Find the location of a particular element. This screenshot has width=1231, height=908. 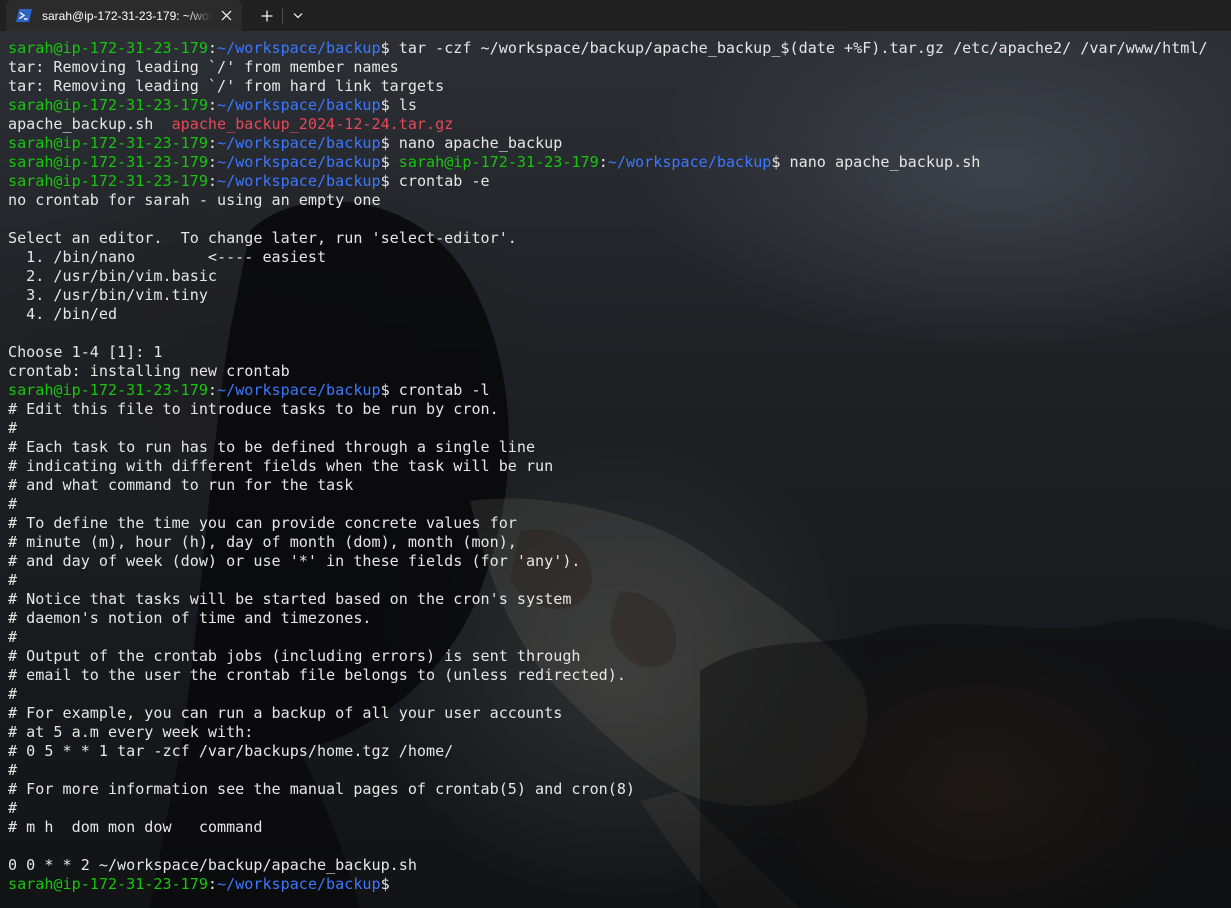

terminal-line: # daemon's notion of time and timezones. is located at coordinates (608, 618).